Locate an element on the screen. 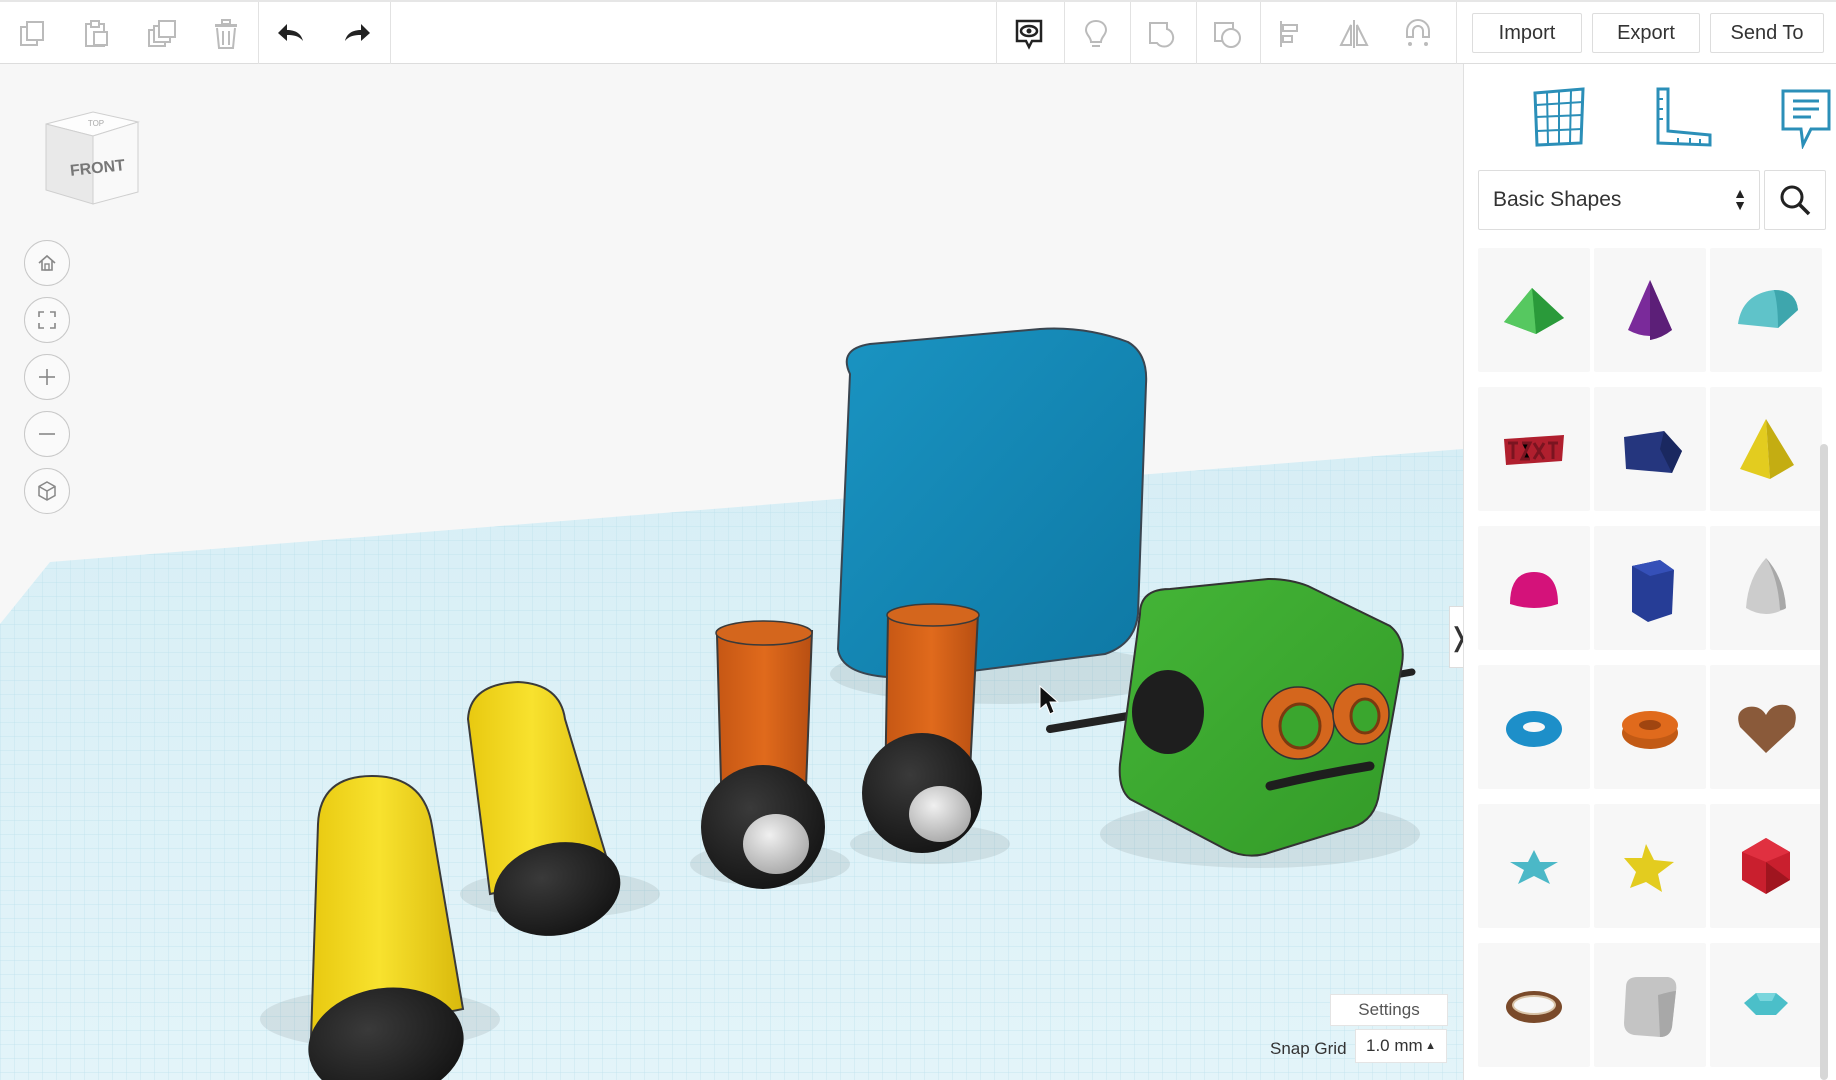 The width and height of the screenshot is (1836, 1080). show-all-icon is located at coordinates (1029, 34).